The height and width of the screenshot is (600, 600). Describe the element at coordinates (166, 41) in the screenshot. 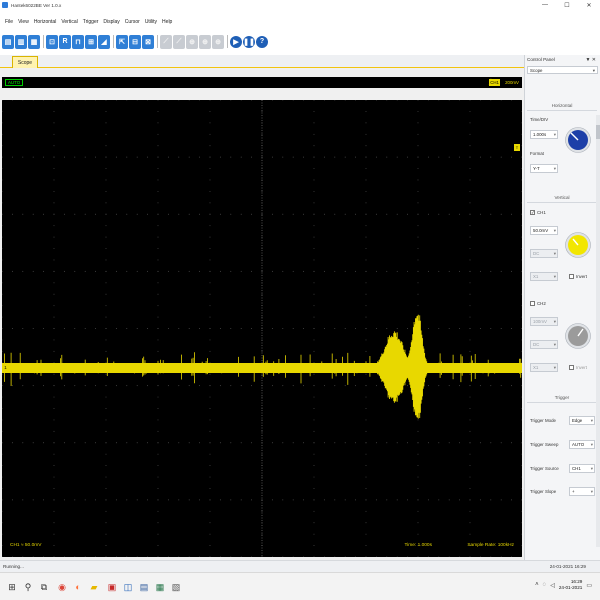

I see `disabled-icon-1: ⟋` at that location.